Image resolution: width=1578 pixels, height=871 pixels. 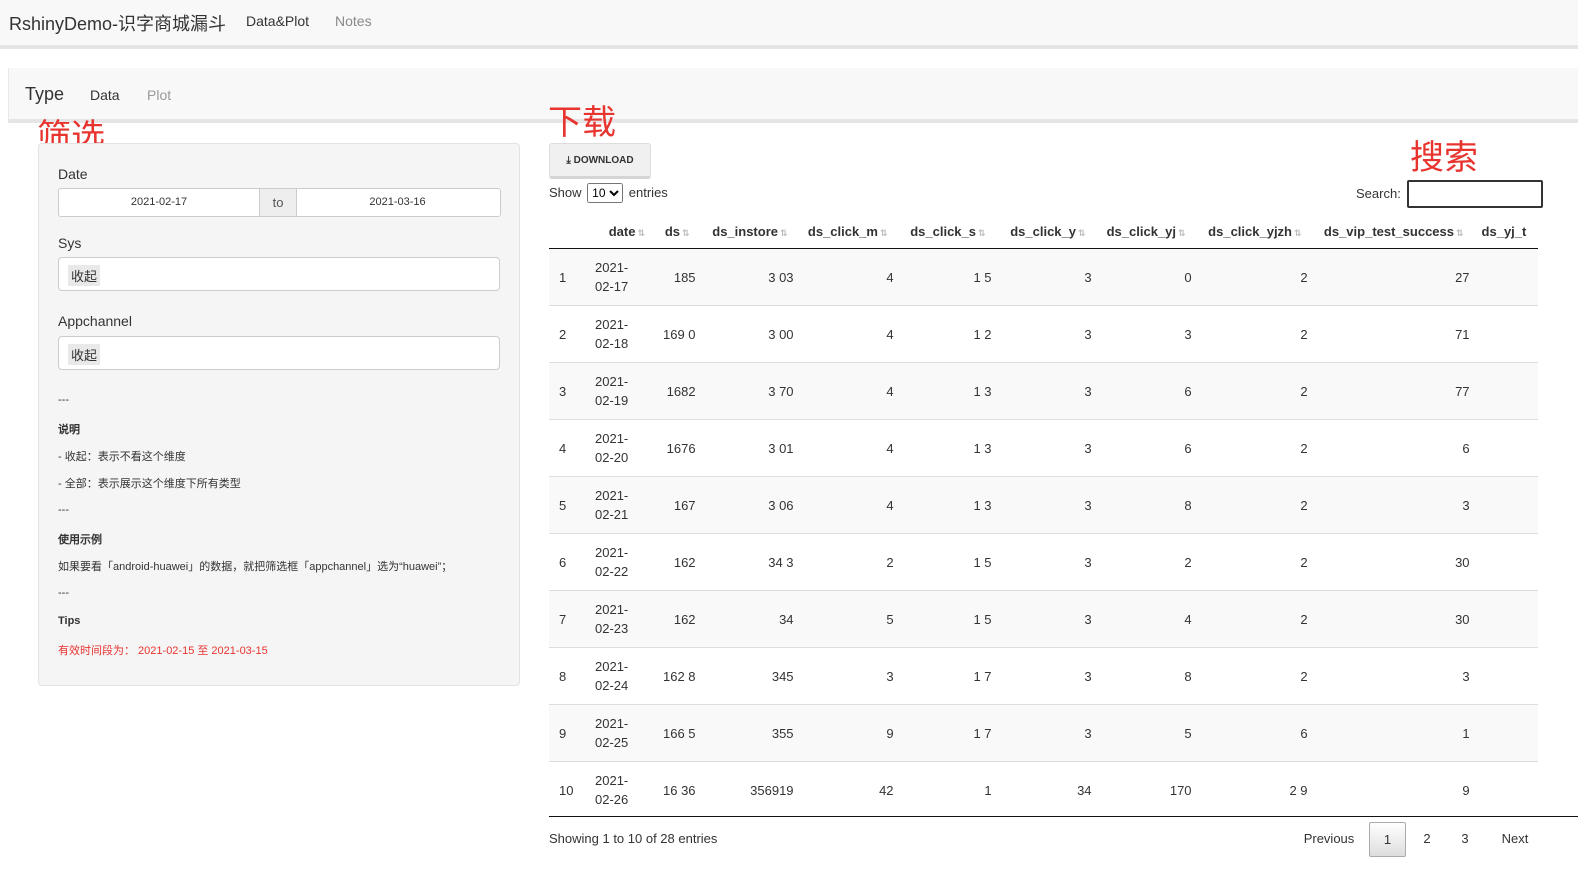 I want to click on cell-text: 16 36, so click(x=679, y=790).